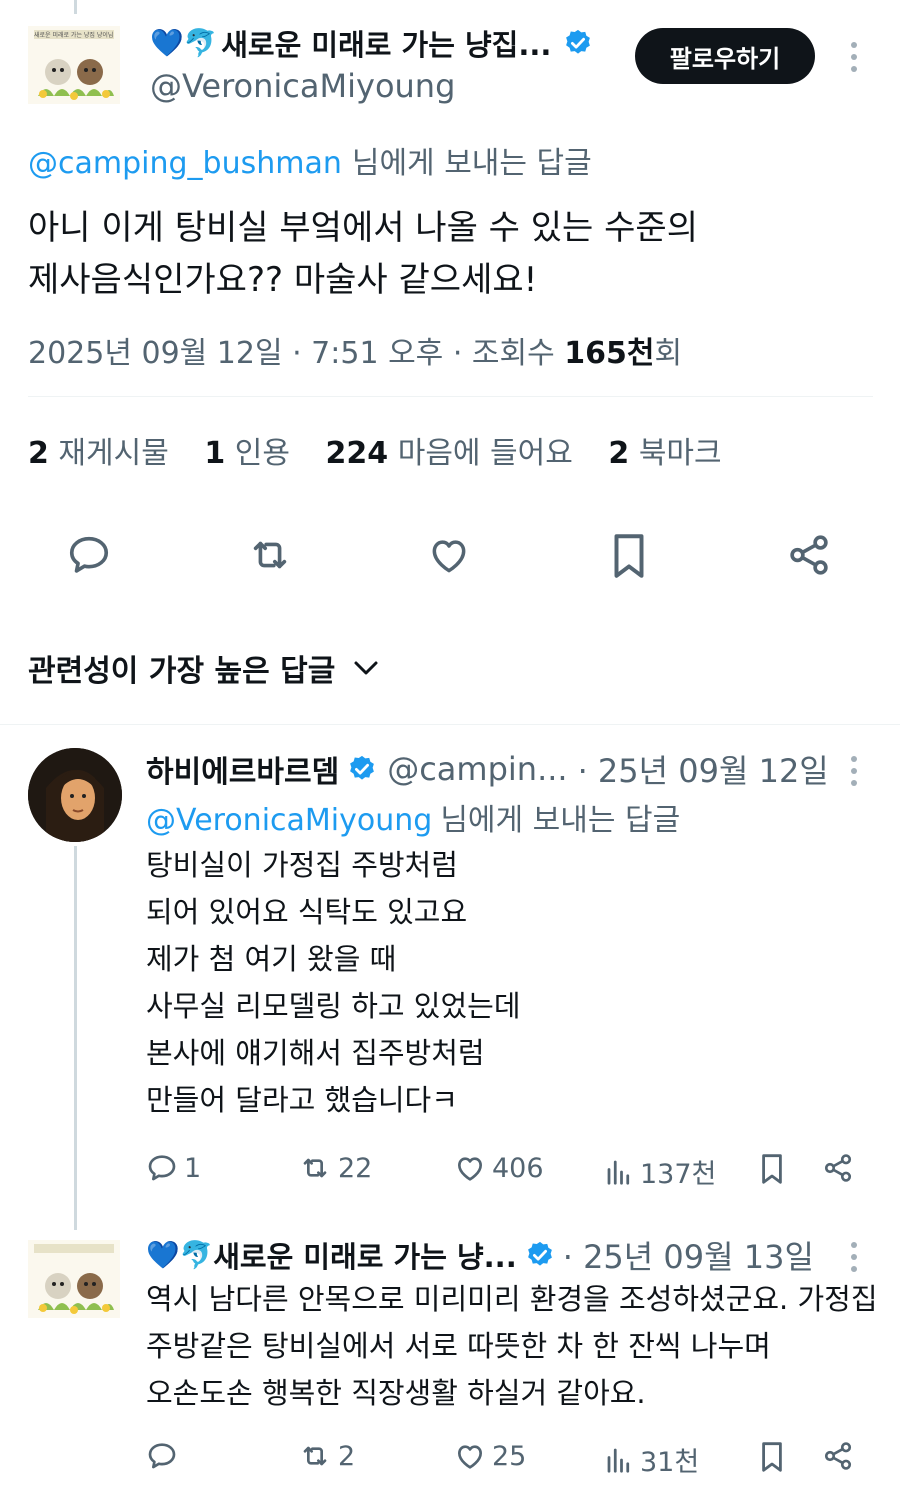 Image resolution: width=900 pixels, height=1493 pixels. I want to click on reply-header: 하비에르바르뎀 @campin... · 25년 09월 12일, so click(487, 769).